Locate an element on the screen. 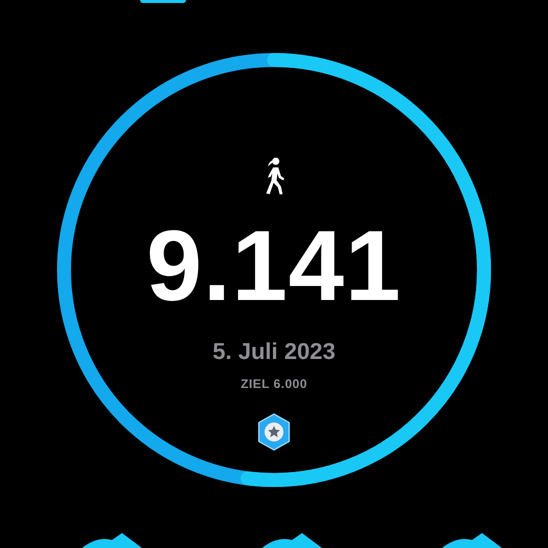 This screenshot has height=548, width=548. date-label: 5. Juli 2023 is located at coordinates (274, 351).